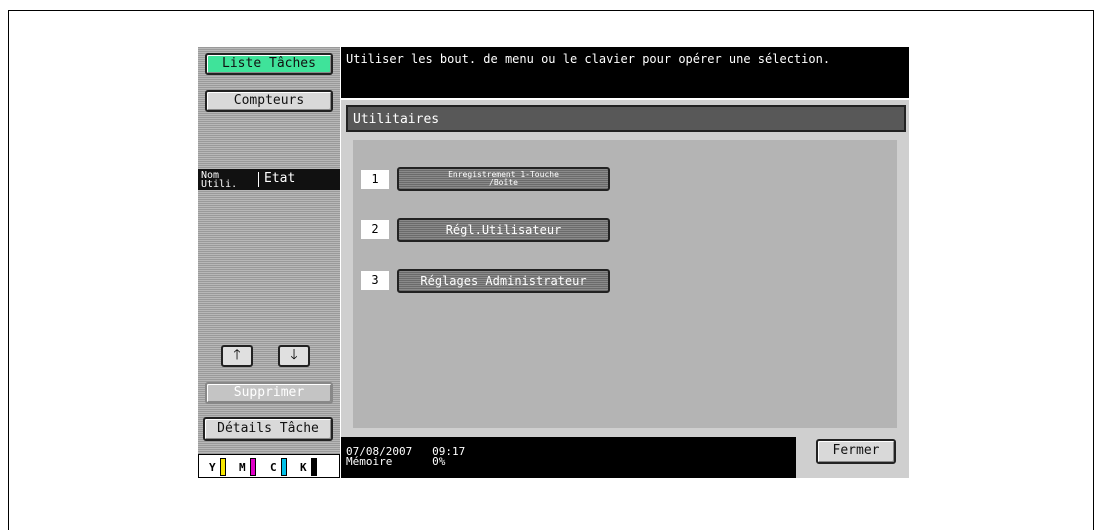  I want to click on job-list-button: Liste Tâches, so click(269, 64).